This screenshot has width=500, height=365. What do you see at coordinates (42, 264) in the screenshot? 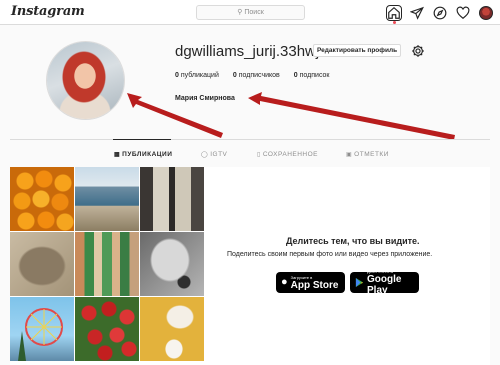
I see `grid-photo-dog` at bounding box center [42, 264].